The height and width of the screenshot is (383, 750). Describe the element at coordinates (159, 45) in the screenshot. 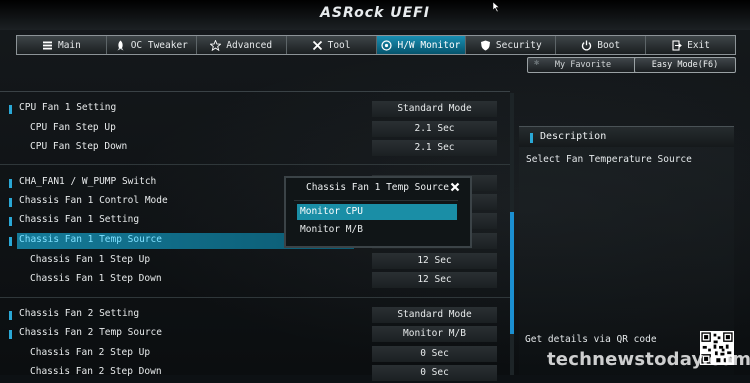

I see `tab-label: OC Tweaker` at that location.